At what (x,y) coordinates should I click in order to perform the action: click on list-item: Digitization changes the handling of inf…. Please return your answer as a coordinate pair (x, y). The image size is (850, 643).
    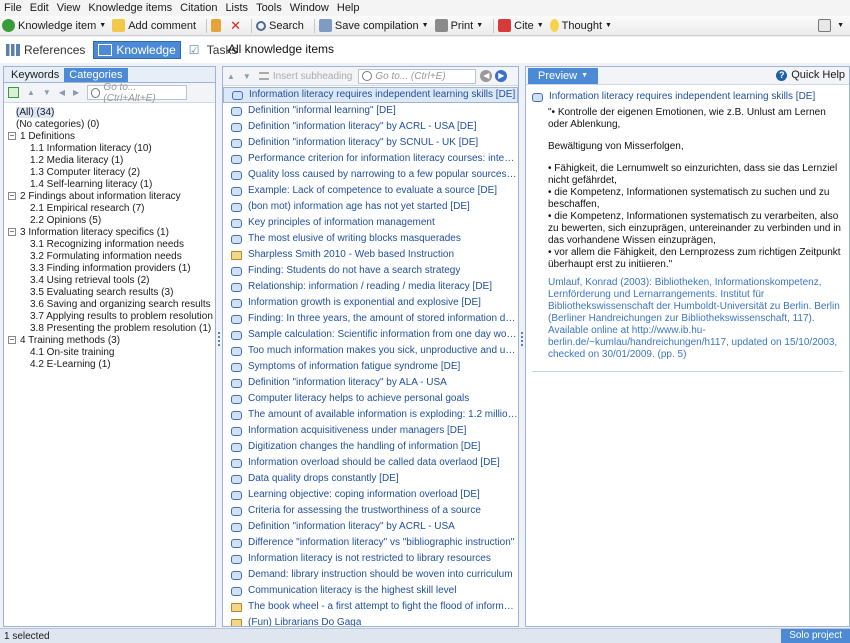
    Looking at the image, I should click on (370, 447).